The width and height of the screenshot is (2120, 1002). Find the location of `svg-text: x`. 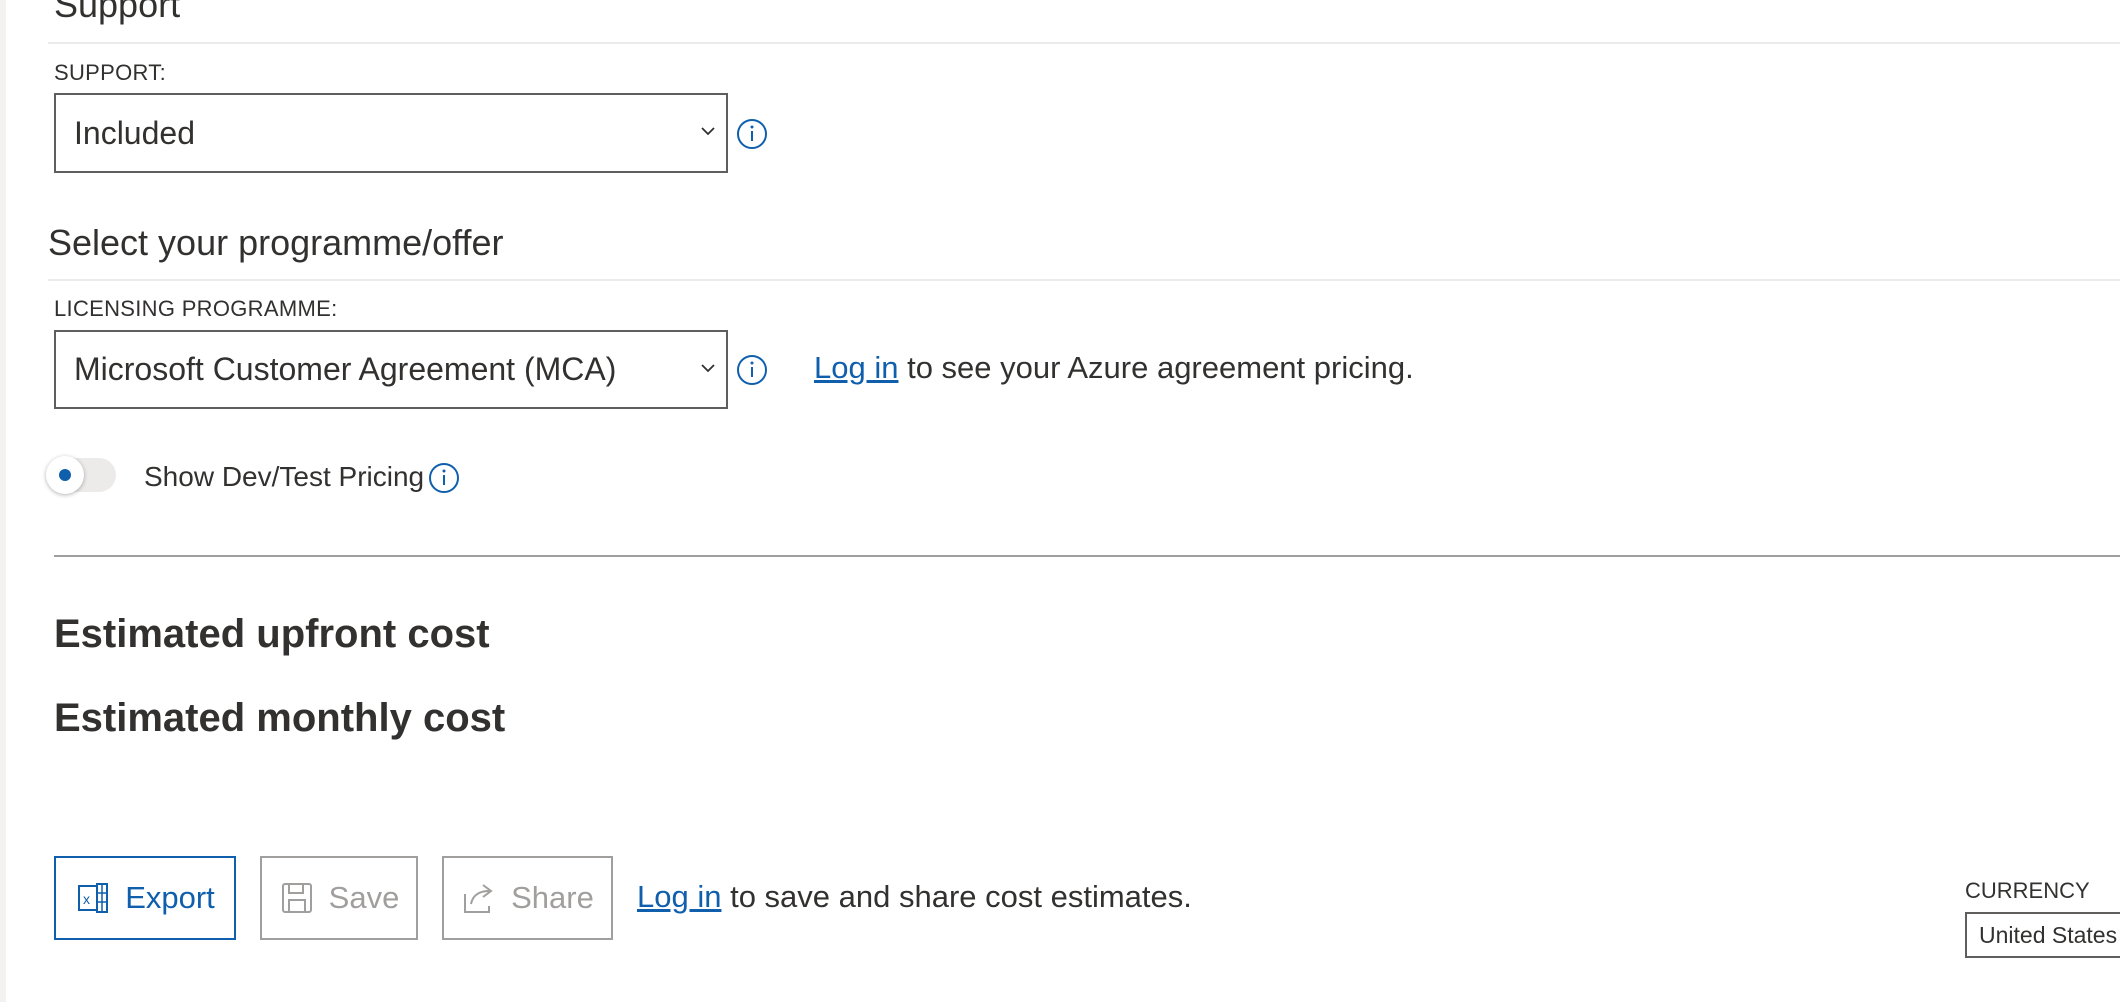

svg-text: x is located at coordinates (86, 899).